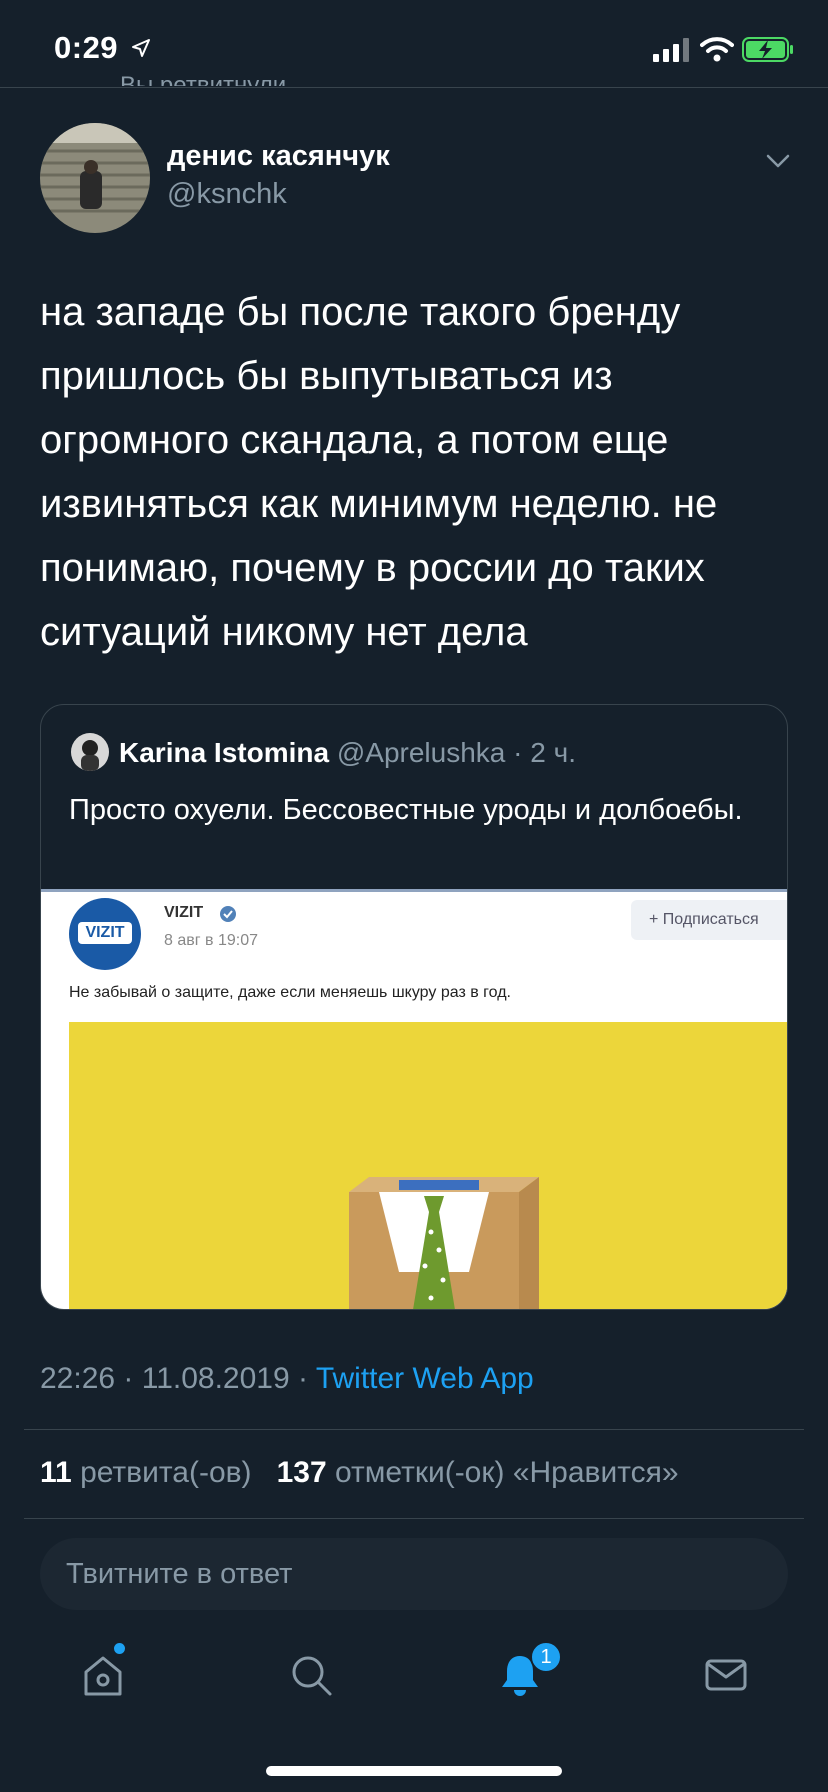 The image size is (828, 1792). I want to click on vizit-logo: VIZIT, so click(105, 934).